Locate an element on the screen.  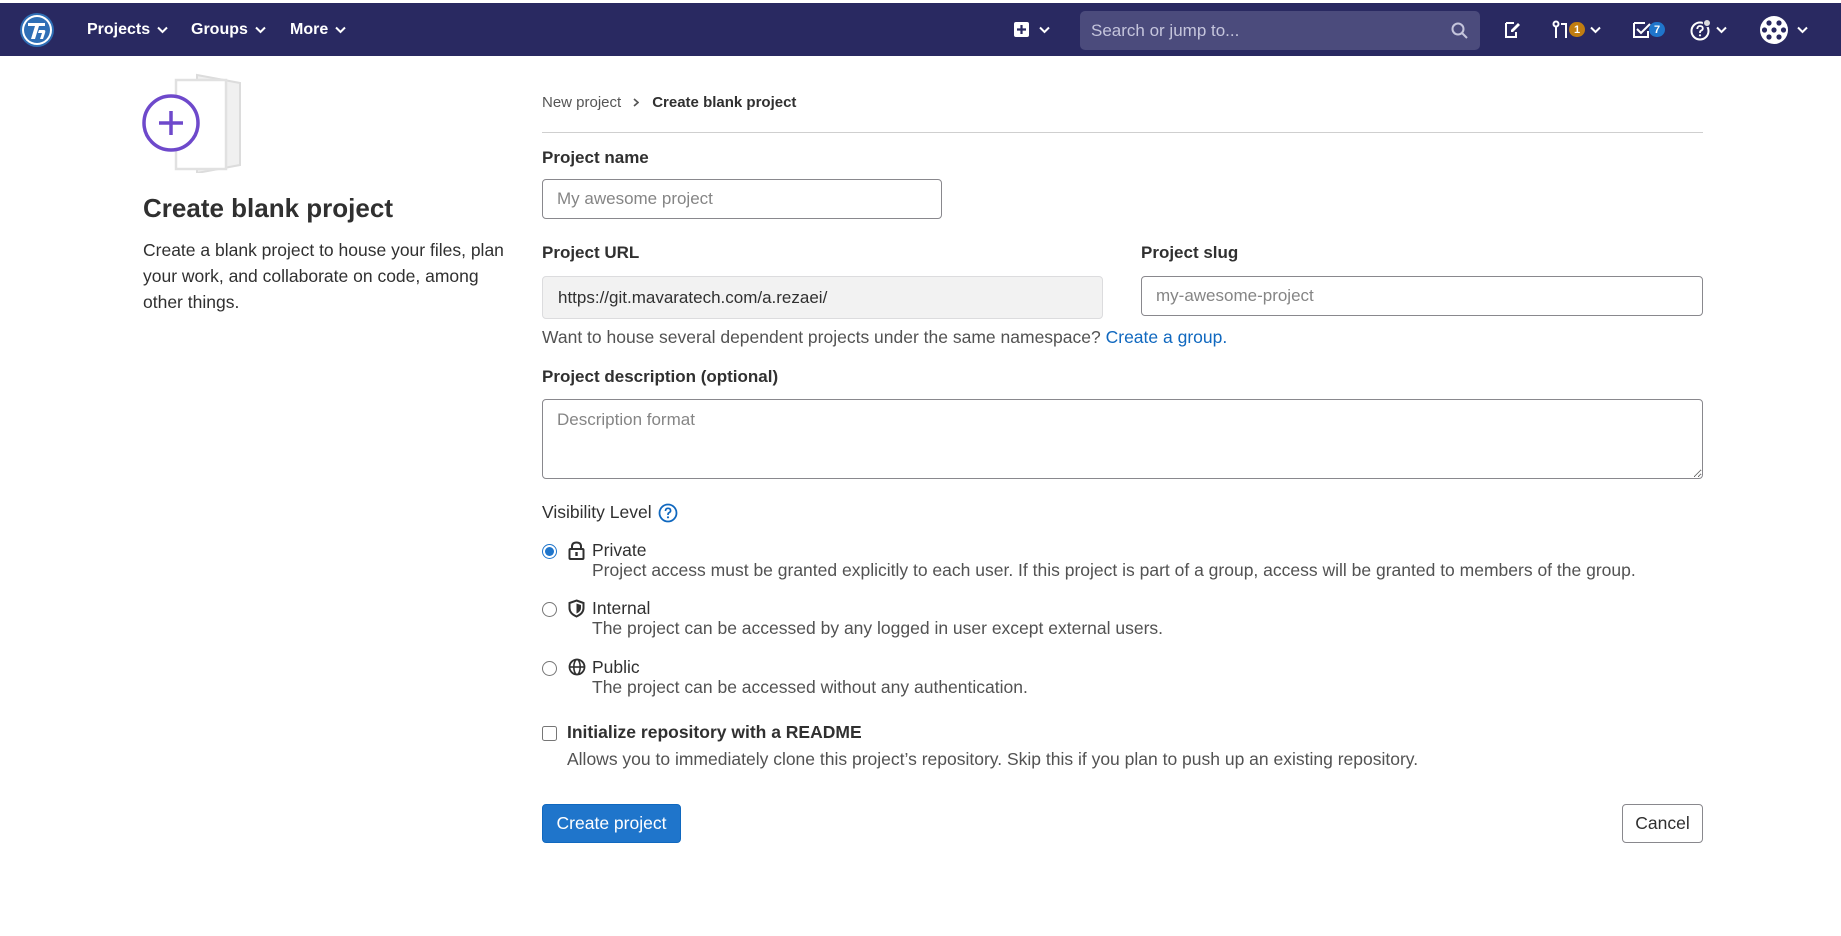
visibility-public-radio is located at coordinates (549, 668).